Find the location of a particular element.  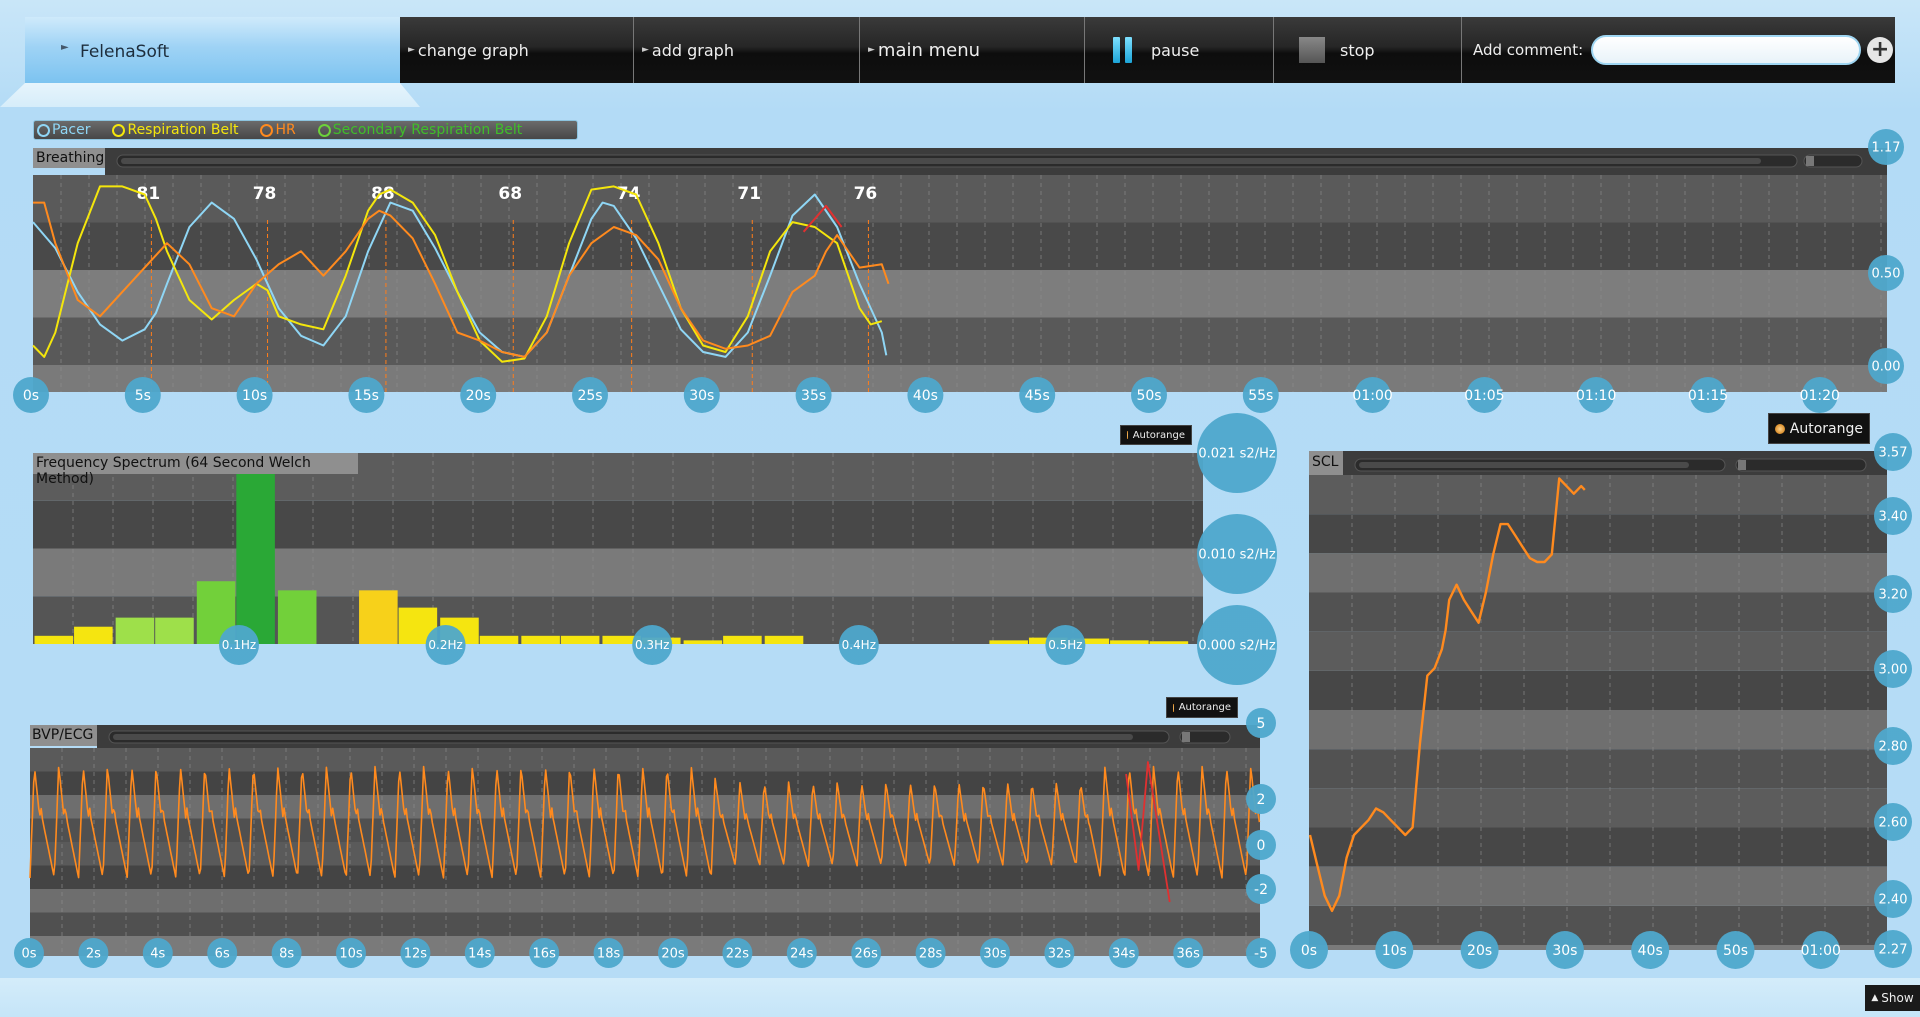

bvp-ytick-label: -5 is located at coordinates (1261, 954).